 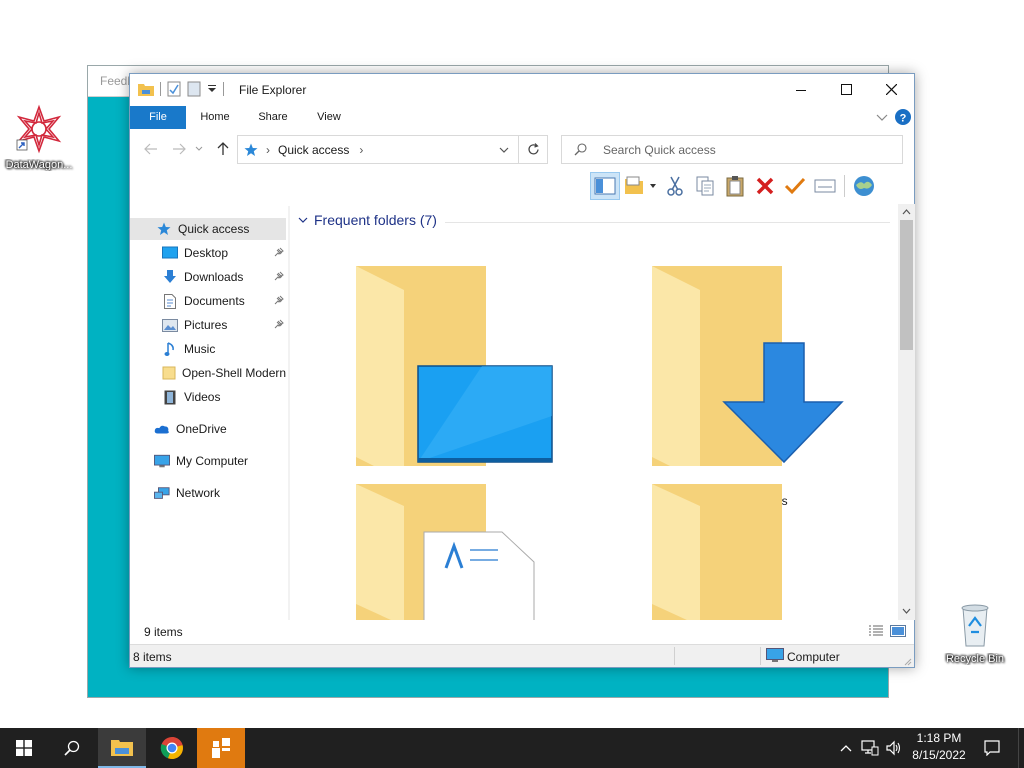 What do you see at coordinates (462, 548) in the screenshot?
I see `folder-tile-documents` at bounding box center [462, 548].